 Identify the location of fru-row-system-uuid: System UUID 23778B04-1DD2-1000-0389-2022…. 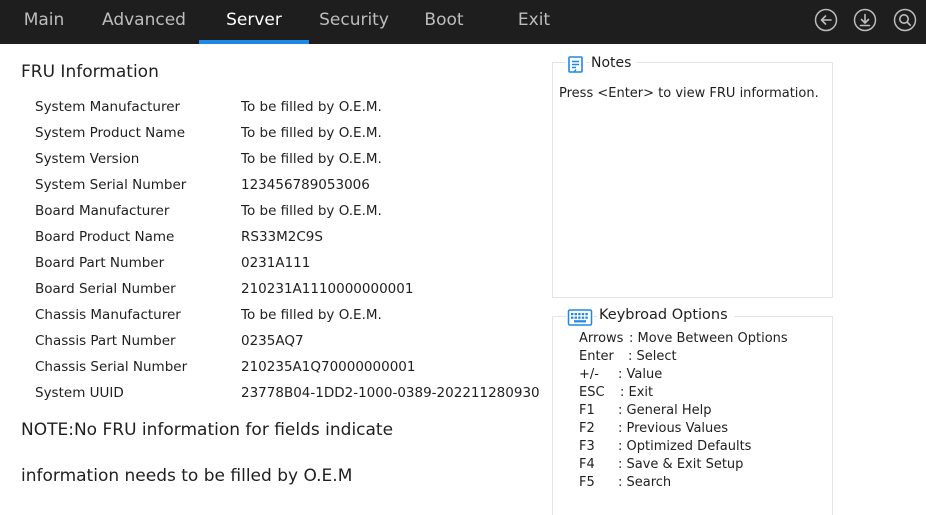
(274, 398).